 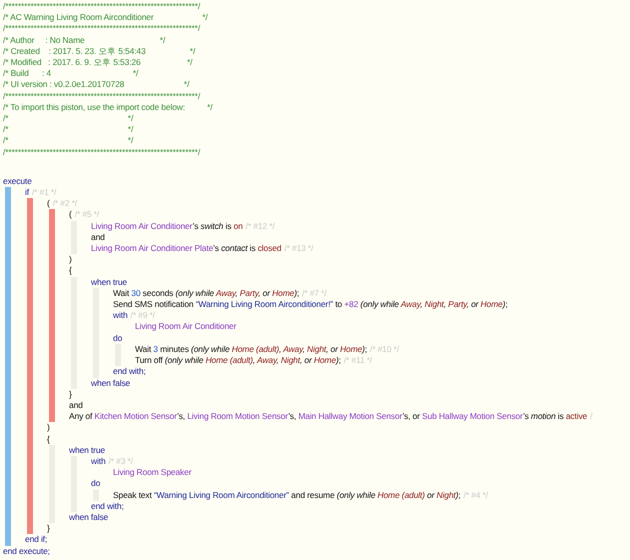 What do you see at coordinates (155, 349) in the screenshot?
I see `number-text: 3` at bounding box center [155, 349].